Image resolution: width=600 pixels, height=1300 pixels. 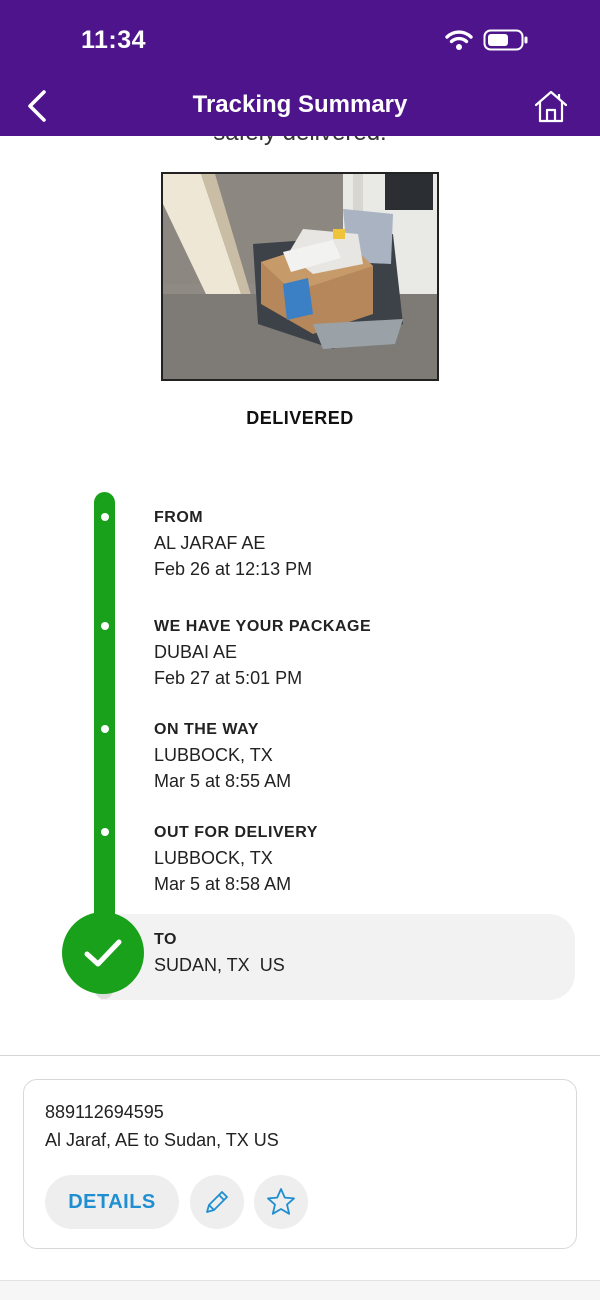 I want to click on star-icon, so click(x=281, y=1201).